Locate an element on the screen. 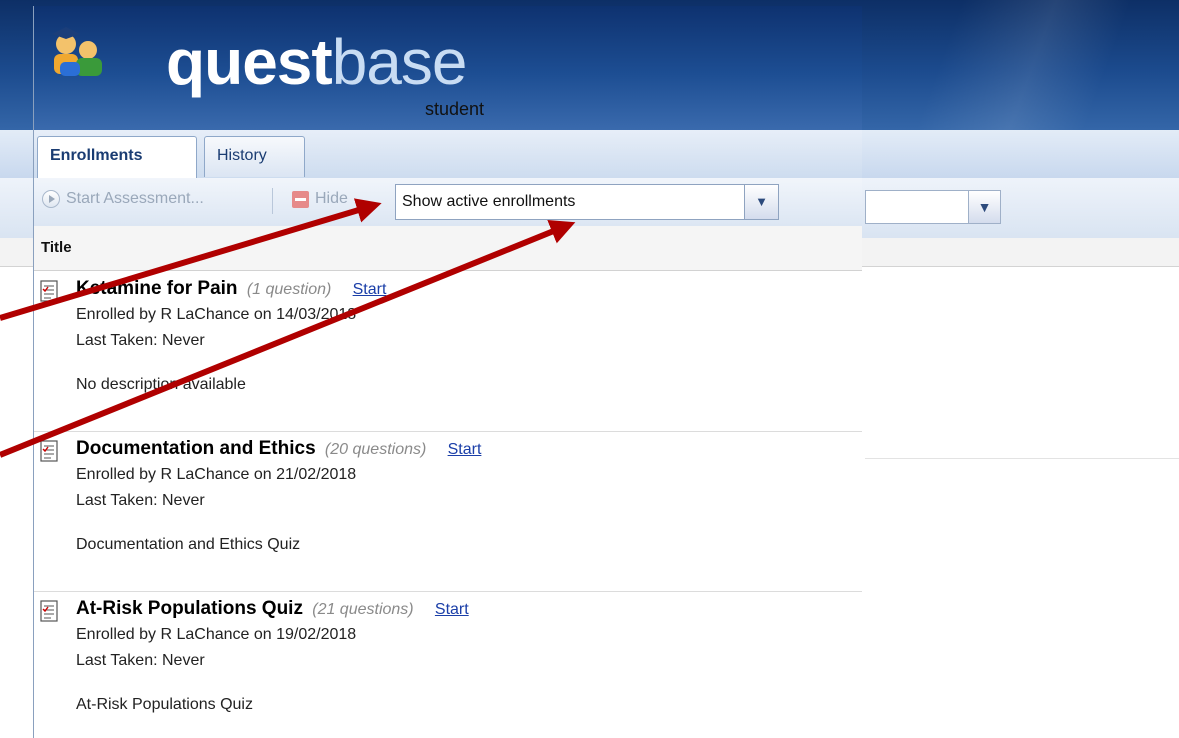  column-title: Title is located at coordinates (56, 247).